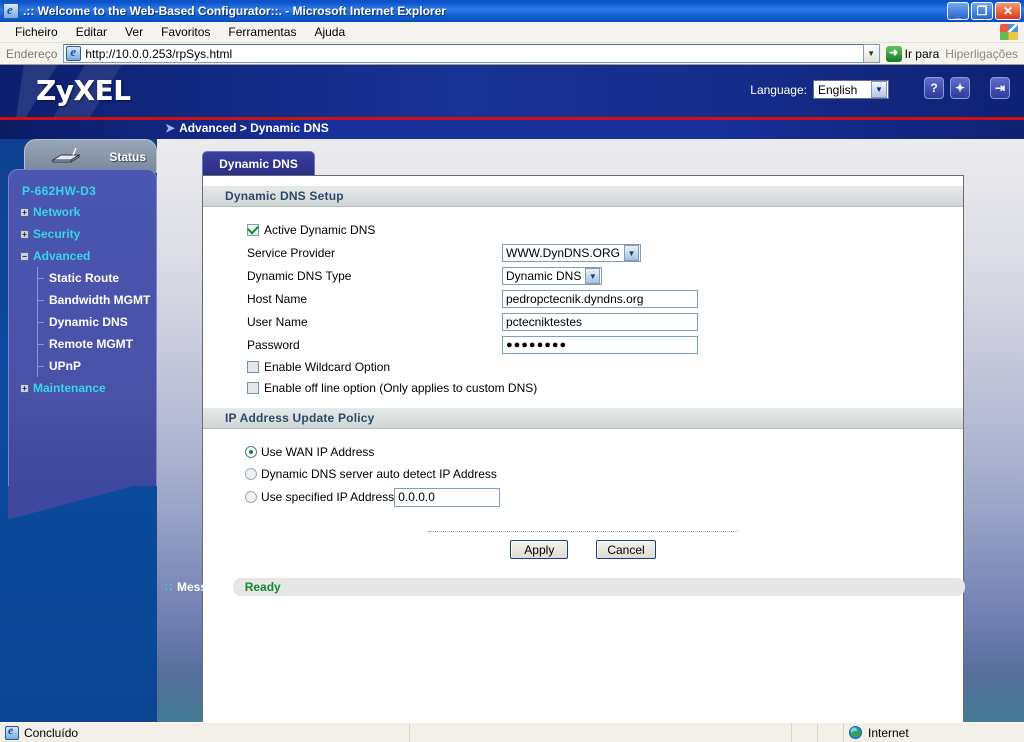 This screenshot has height=742, width=1024. I want to click on offline-checkbox, so click(253, 387).